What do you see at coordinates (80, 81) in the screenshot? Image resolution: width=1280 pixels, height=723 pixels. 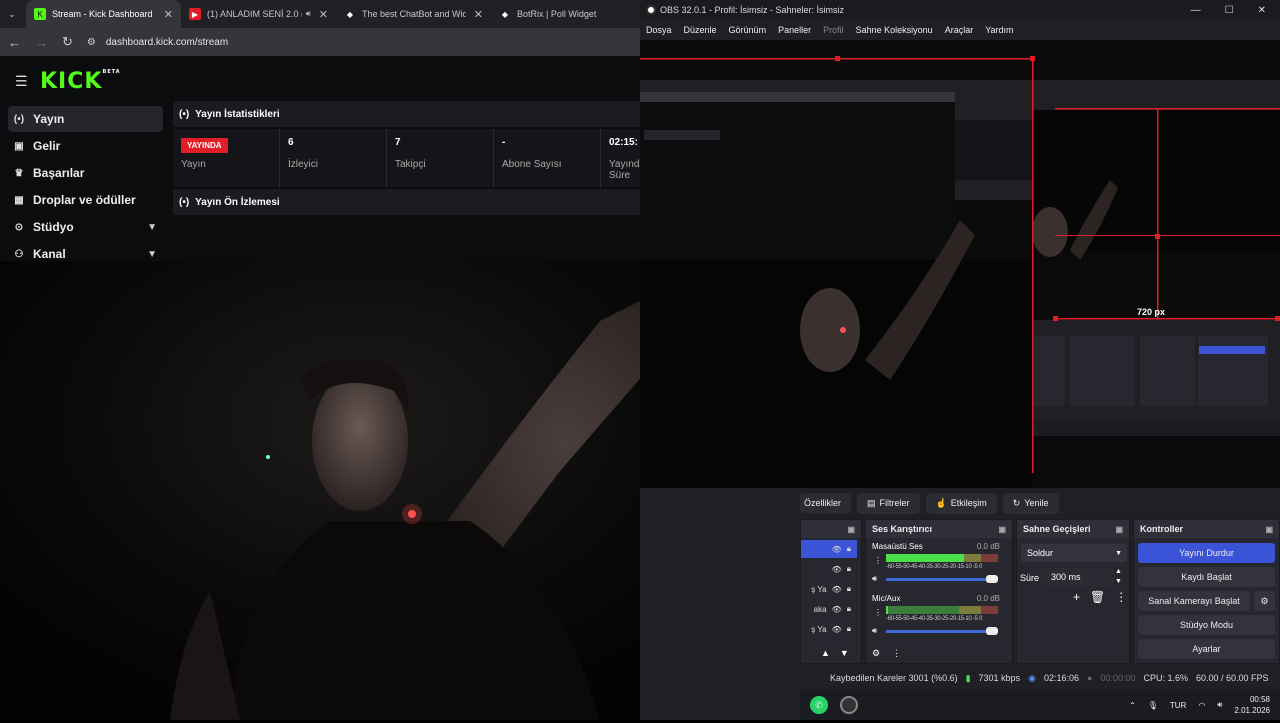 I see `kick-logo: KICKBETA` at bounding box center [80, 81].